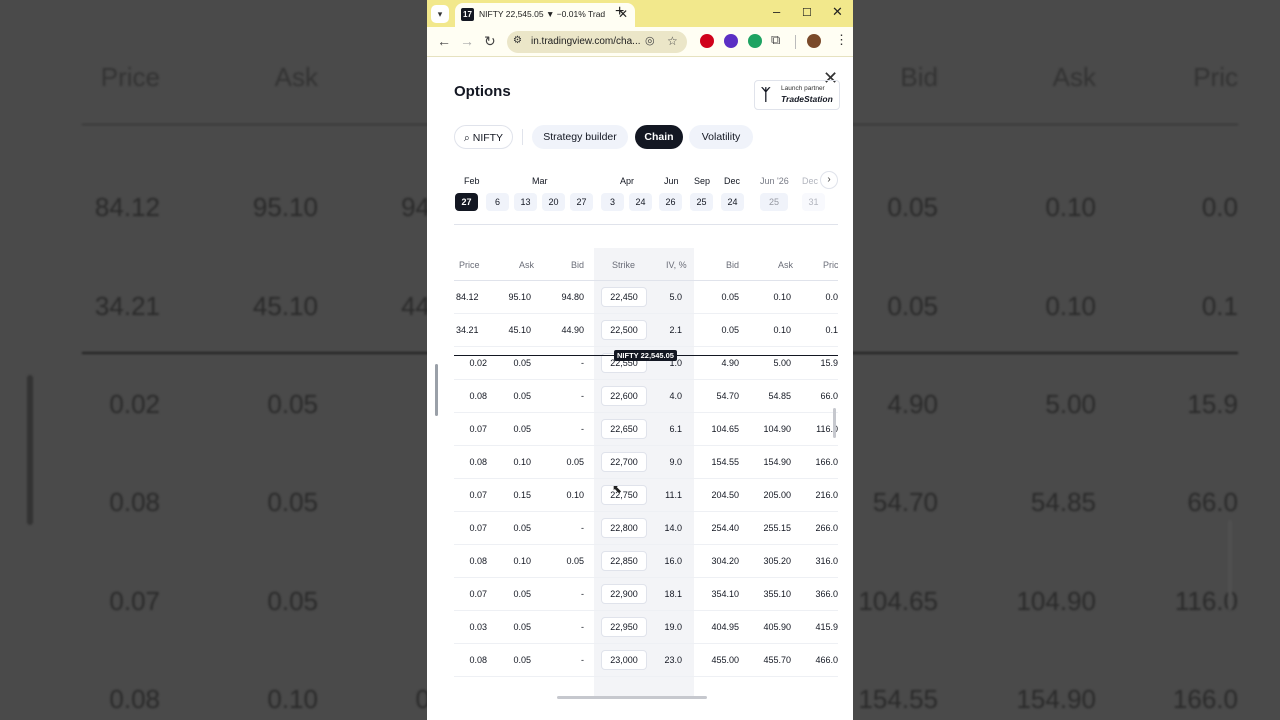  What do you see at coordinates (672, 41) in the screenshot?
I see `bookmark-star-icon: ☆` at bounding box center [672, 41].